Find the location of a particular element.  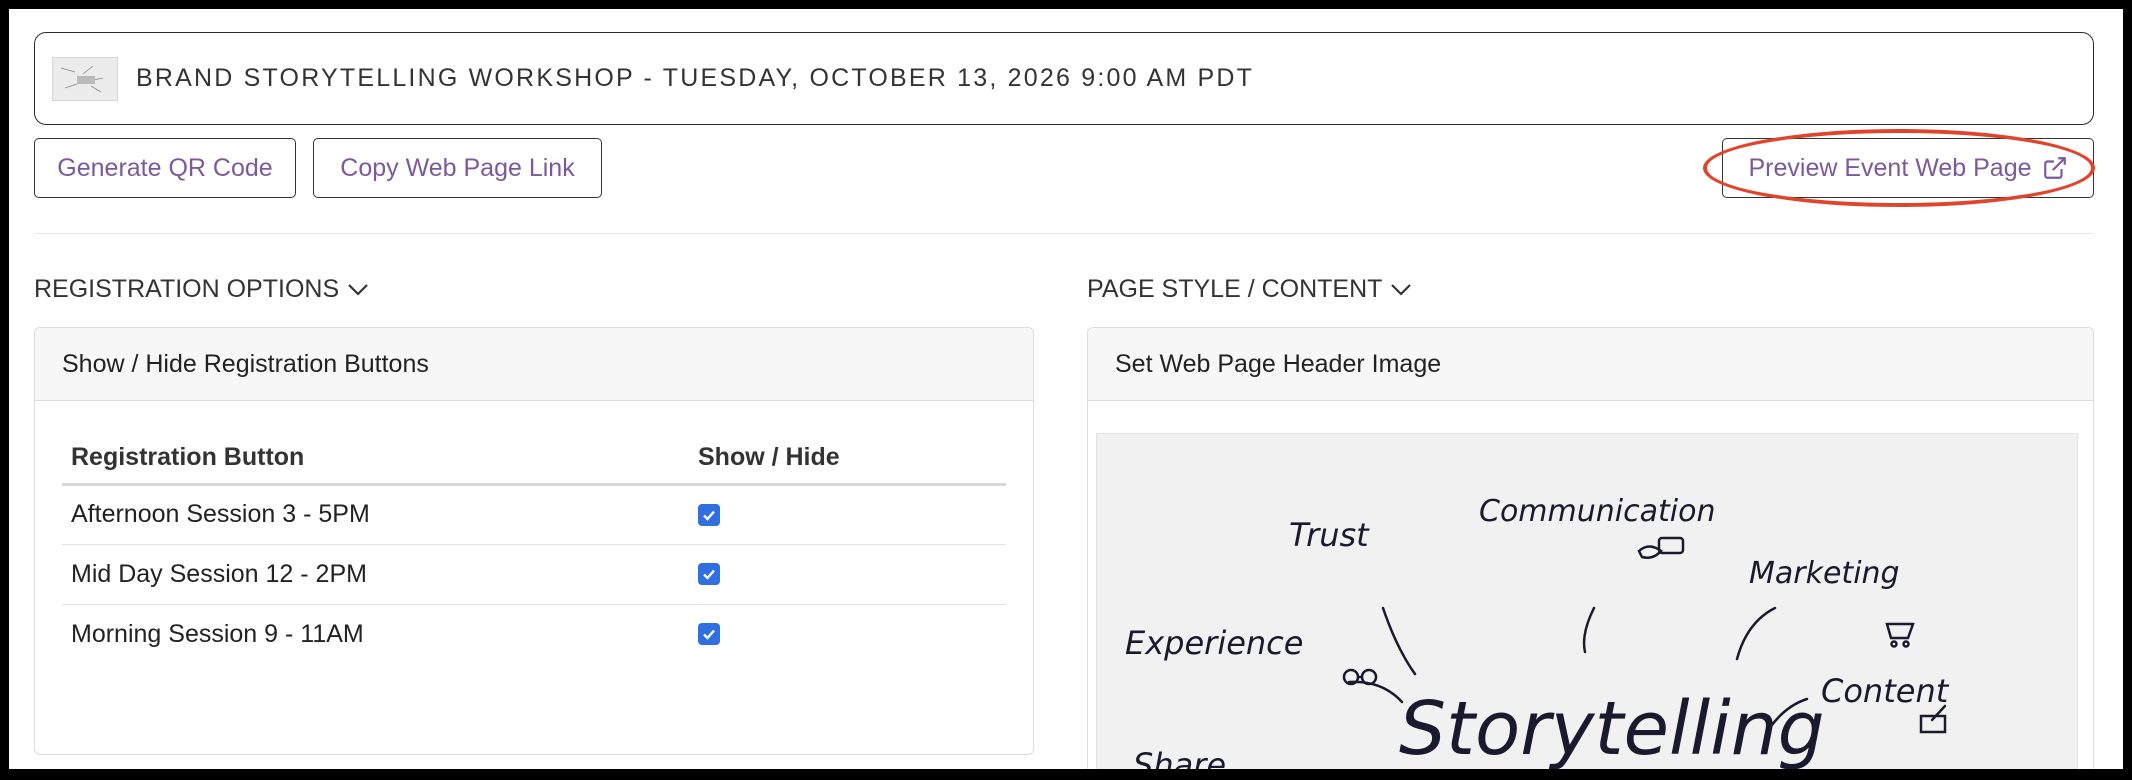

registration-options-heading: REGISTRATION OPTIONS is located at coordinates (187, 289).